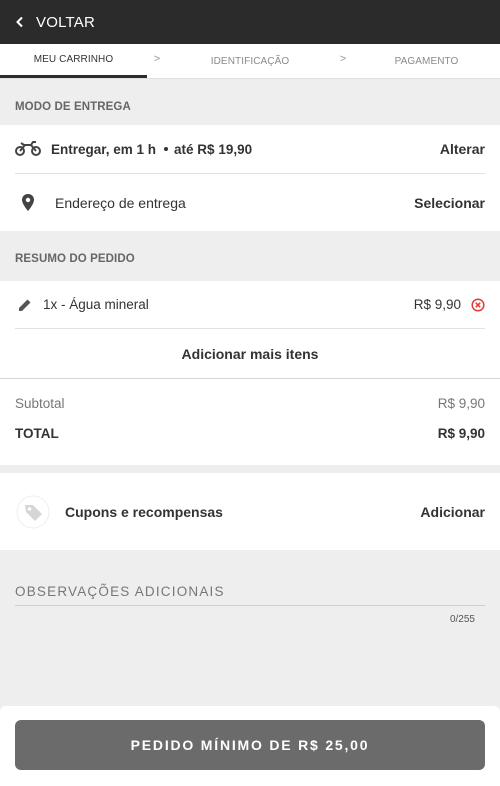 This screenshot has height=786, width=500. I want to click on total-value: R$ 9,90, so click(461, 433).